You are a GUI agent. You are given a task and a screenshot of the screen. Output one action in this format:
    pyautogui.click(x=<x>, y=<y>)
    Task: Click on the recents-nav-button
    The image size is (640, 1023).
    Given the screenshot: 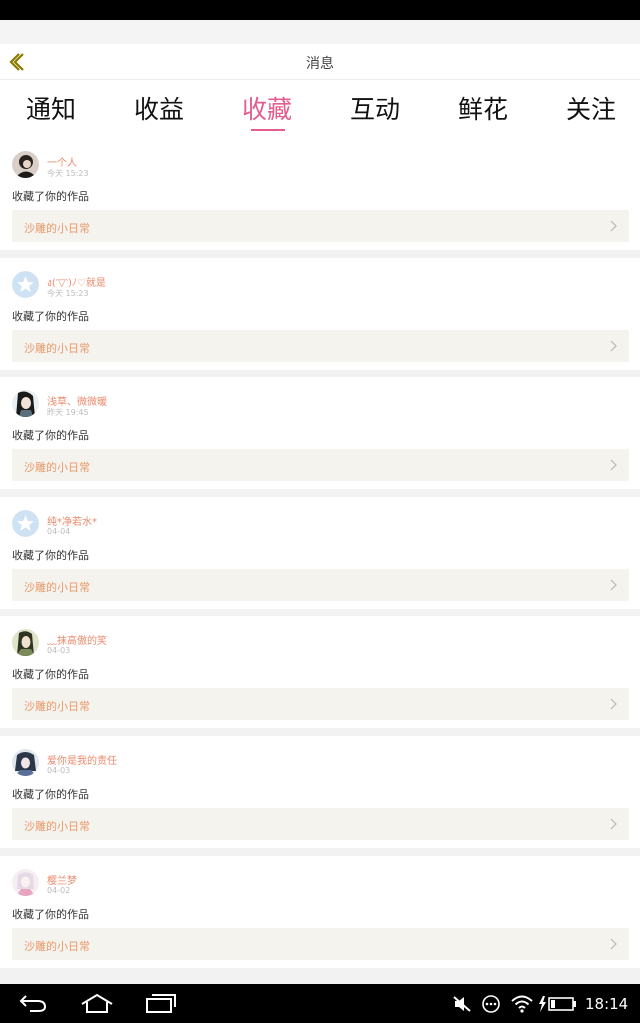 What is the action you would take?
    pyautogui.click(x=161, y=1005)
    